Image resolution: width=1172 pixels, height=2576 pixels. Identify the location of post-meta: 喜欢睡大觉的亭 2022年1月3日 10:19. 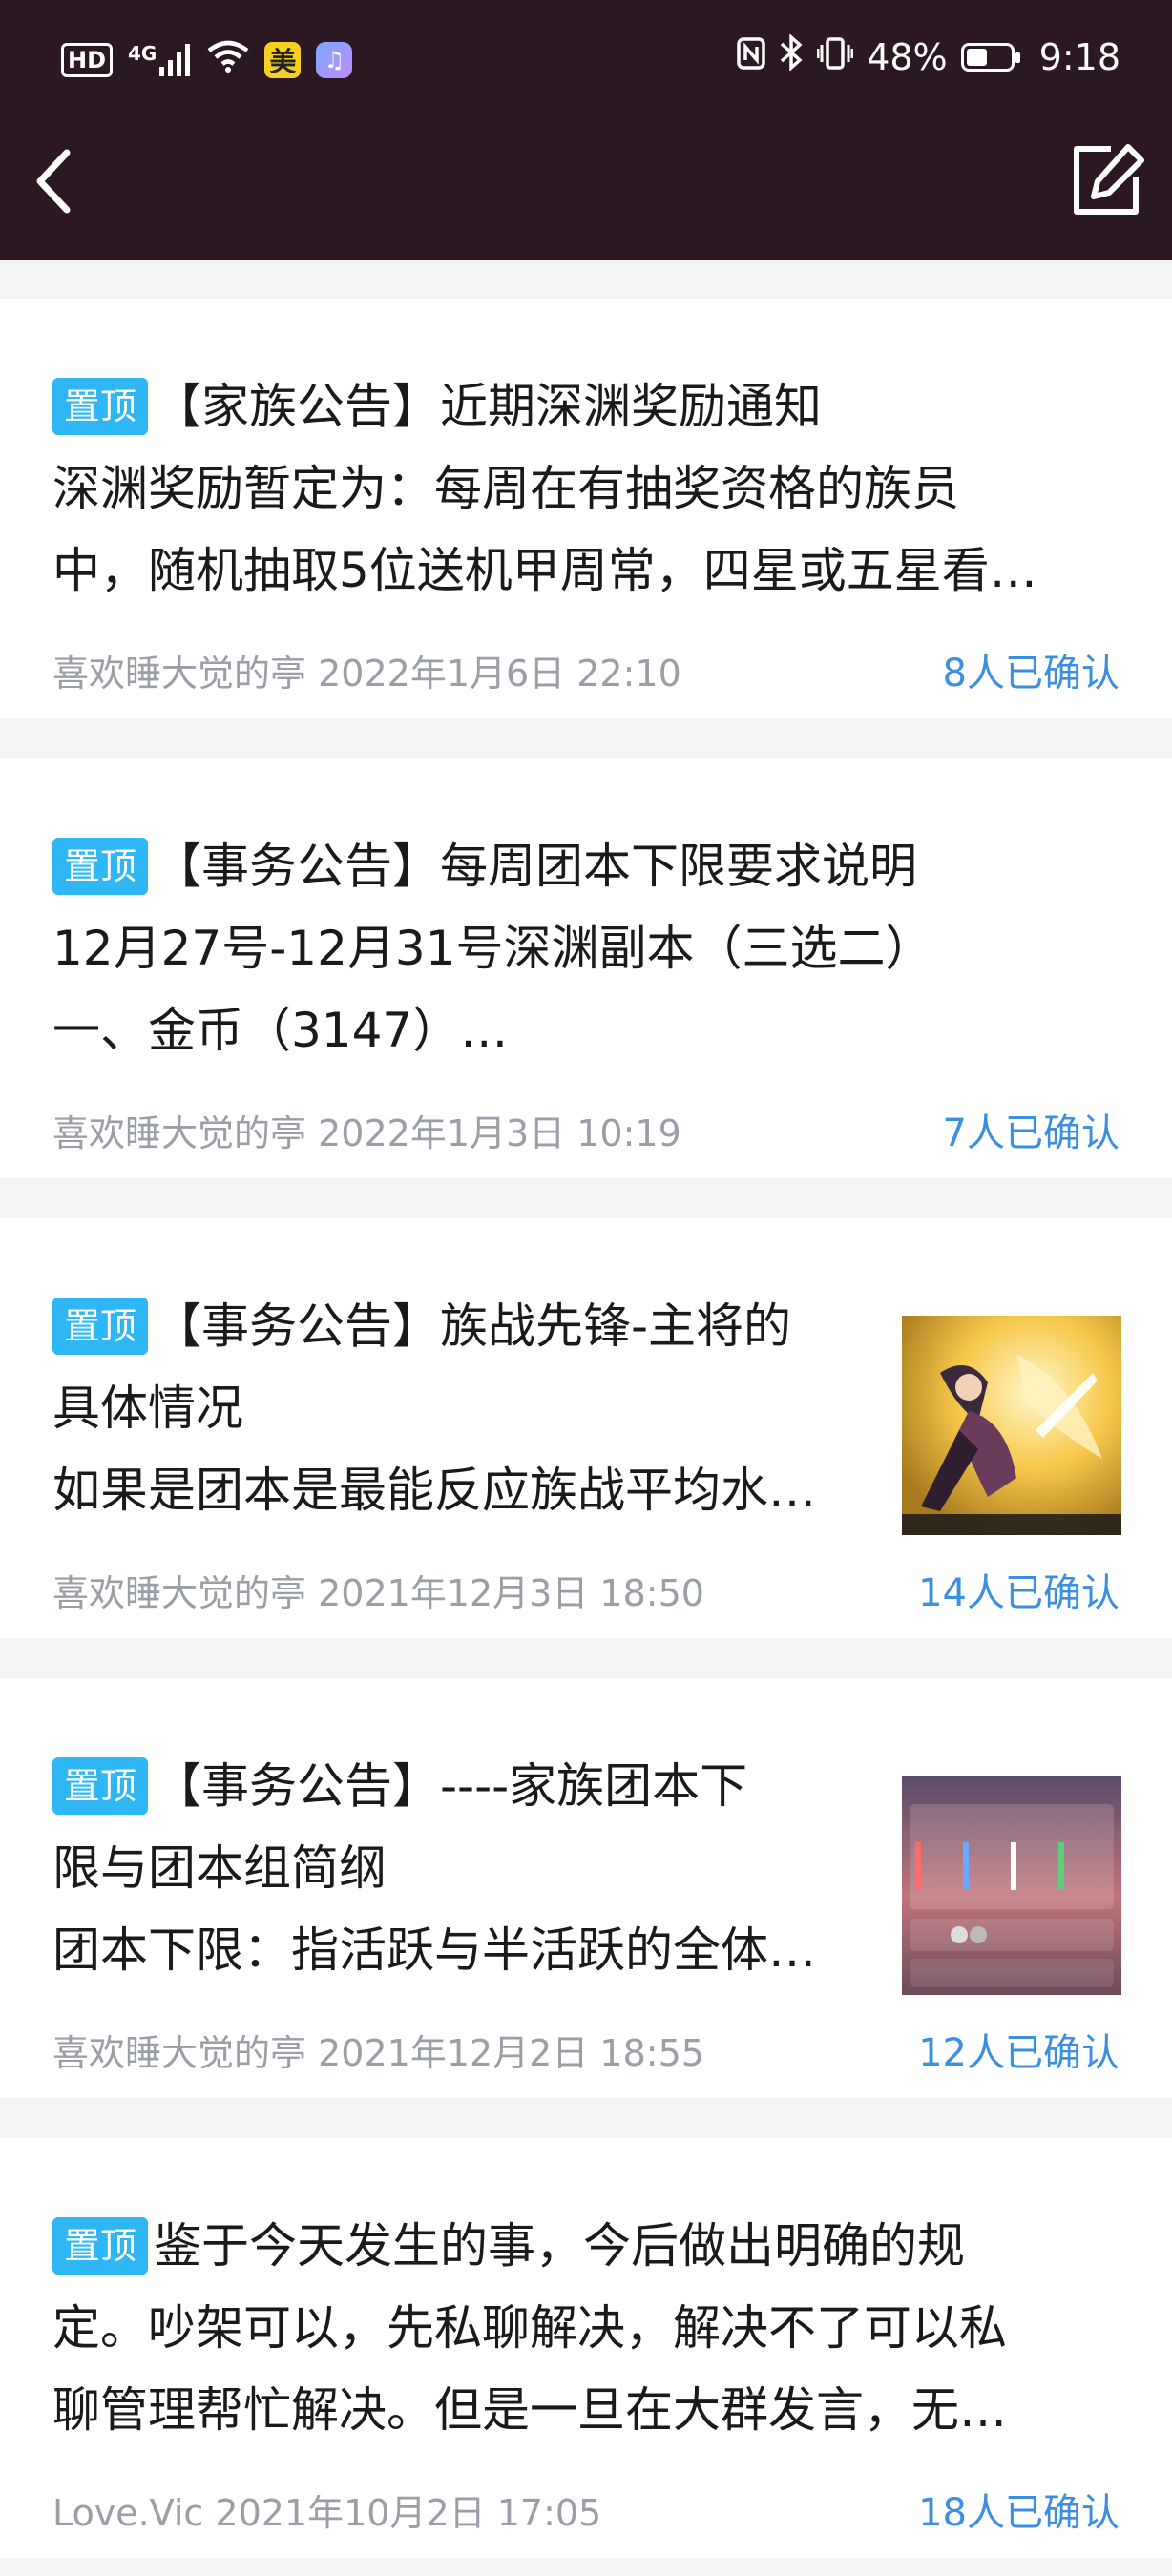
(366, 1133).